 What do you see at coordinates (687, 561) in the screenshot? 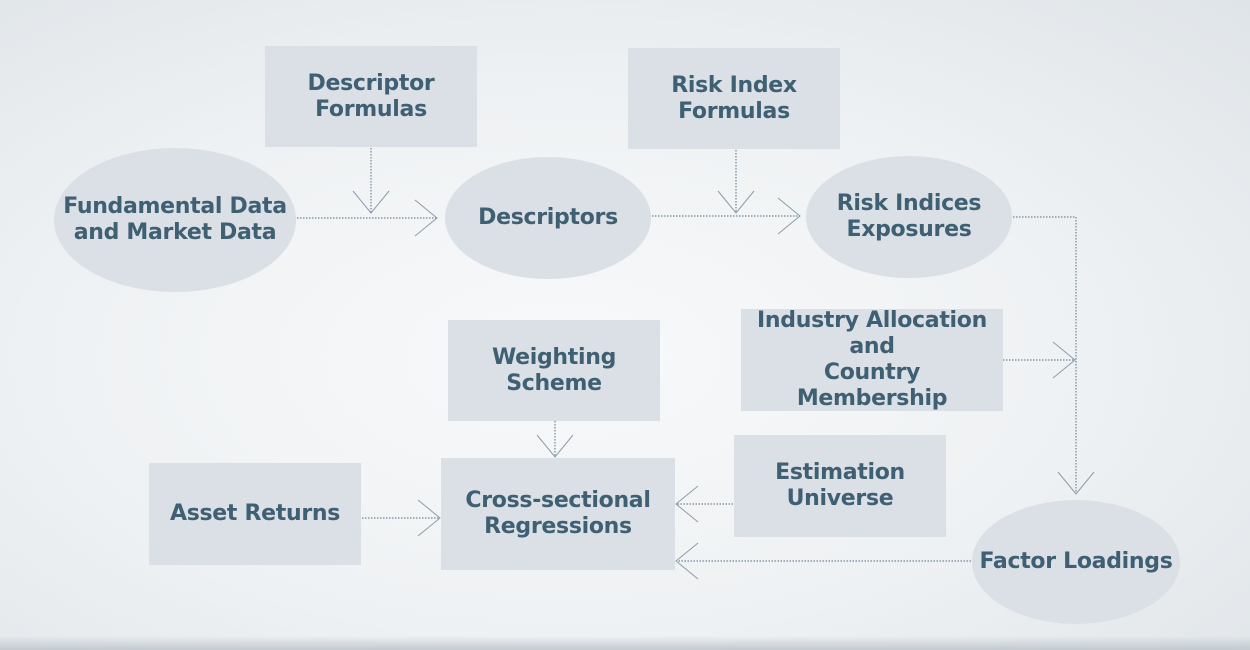
I see `arrowhead-factor-loadings-to-csr` at bounding box center [687, 561].